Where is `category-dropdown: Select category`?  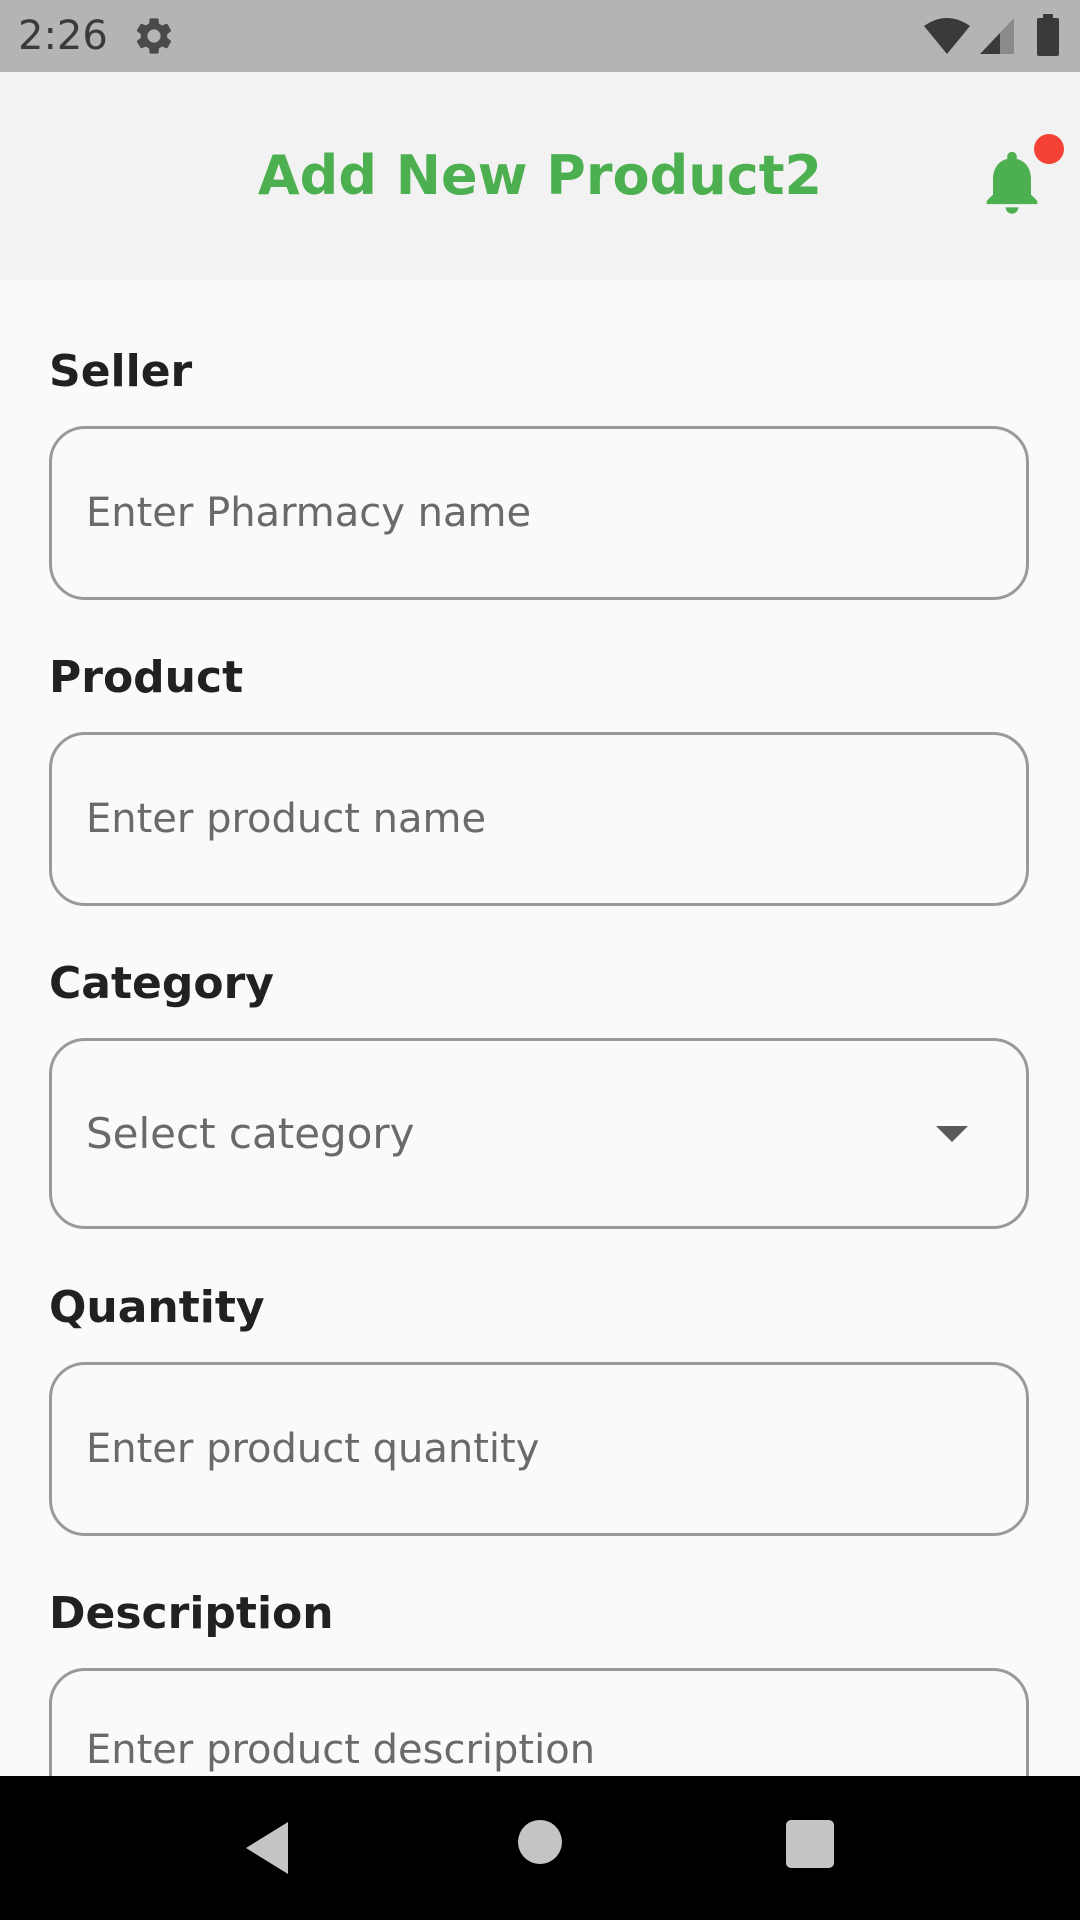 category-dropdown: Select category is located at coordinates (539, 1133).